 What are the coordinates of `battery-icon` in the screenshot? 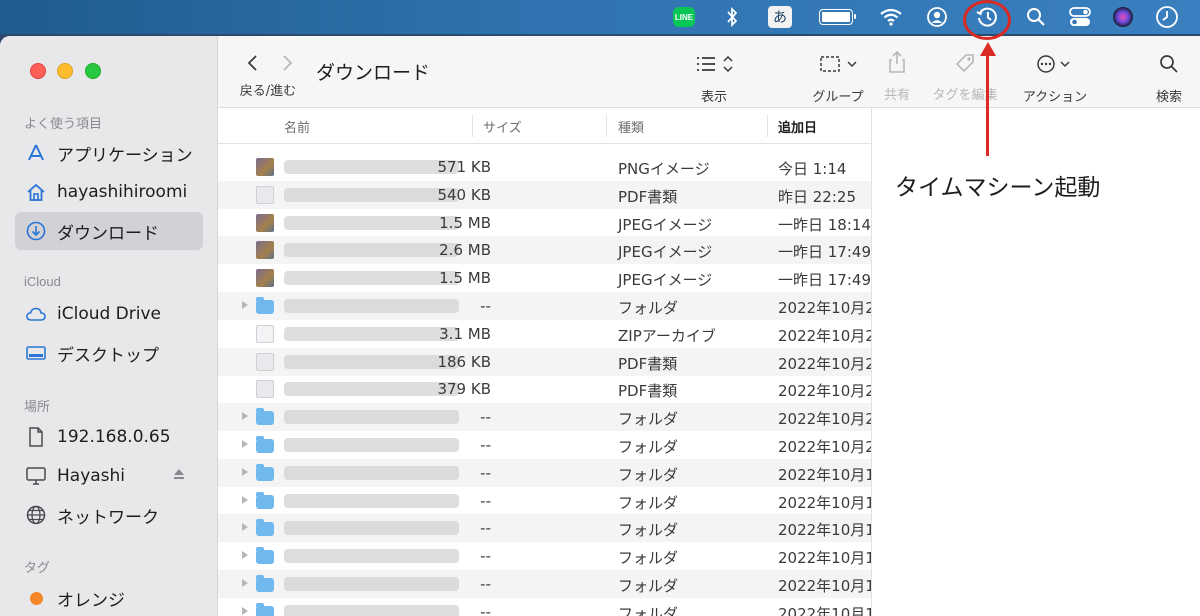 It's located at (837, 17).